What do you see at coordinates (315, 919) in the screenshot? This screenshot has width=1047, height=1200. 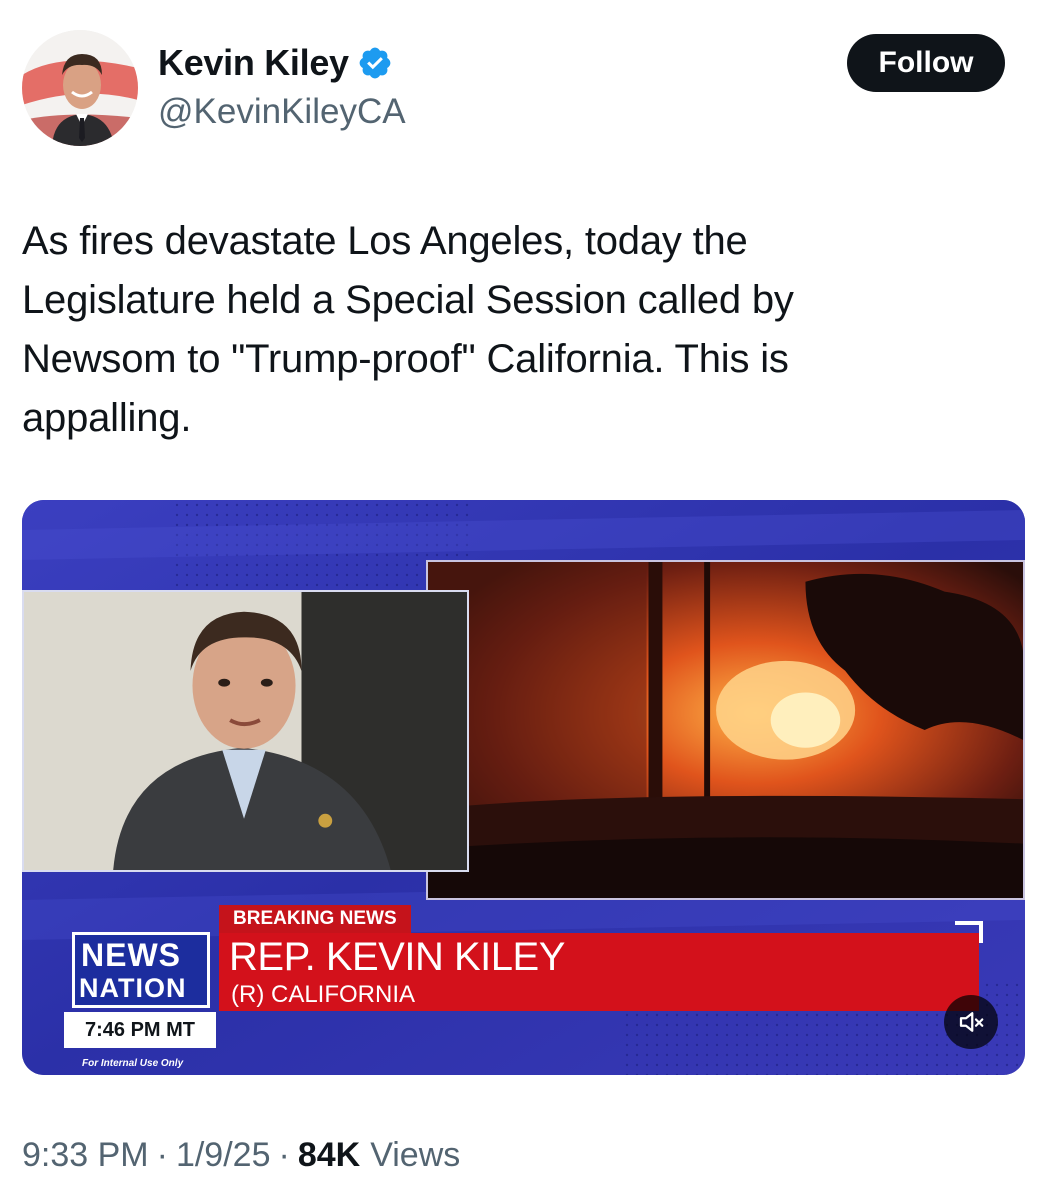 I see `breaking-news-tab: BREAKING NEWS` at bounding box center [315, 919].